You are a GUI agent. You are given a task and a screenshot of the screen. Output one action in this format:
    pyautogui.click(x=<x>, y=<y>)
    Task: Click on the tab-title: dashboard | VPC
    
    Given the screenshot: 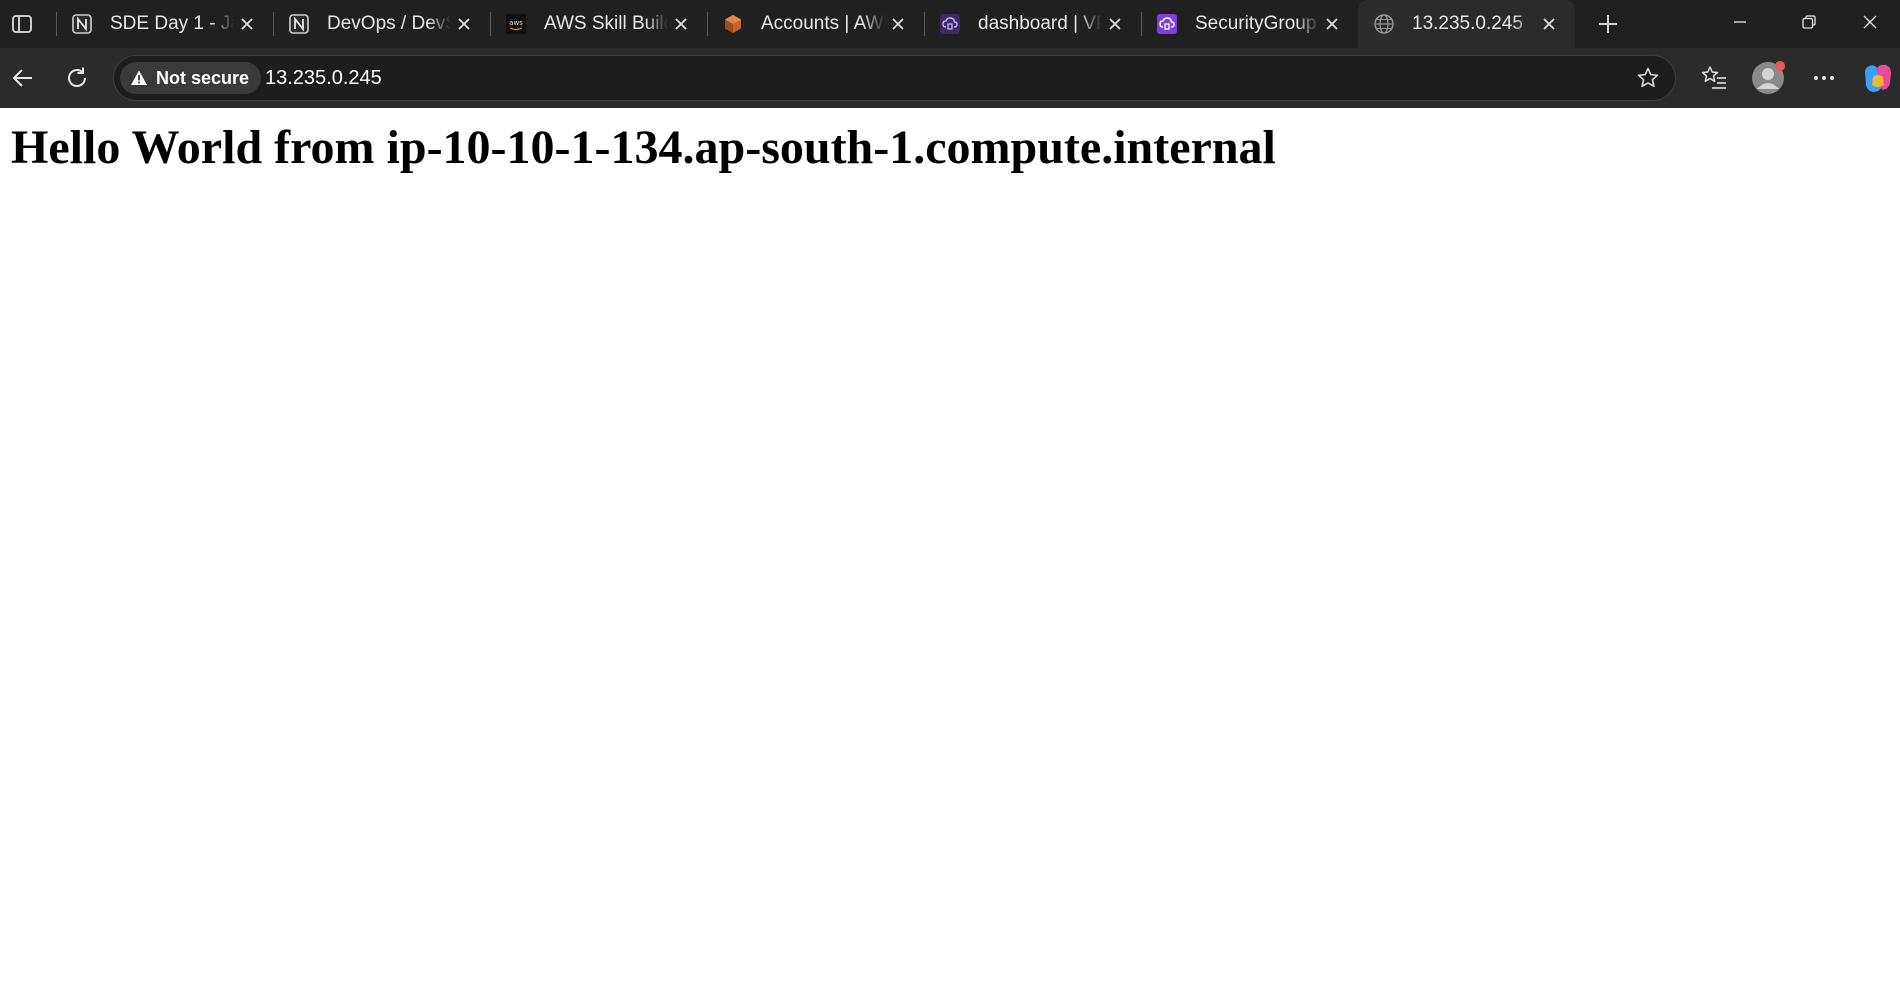 What is the action you would take?
    pyautogui.click(x=1040, y=23)
    